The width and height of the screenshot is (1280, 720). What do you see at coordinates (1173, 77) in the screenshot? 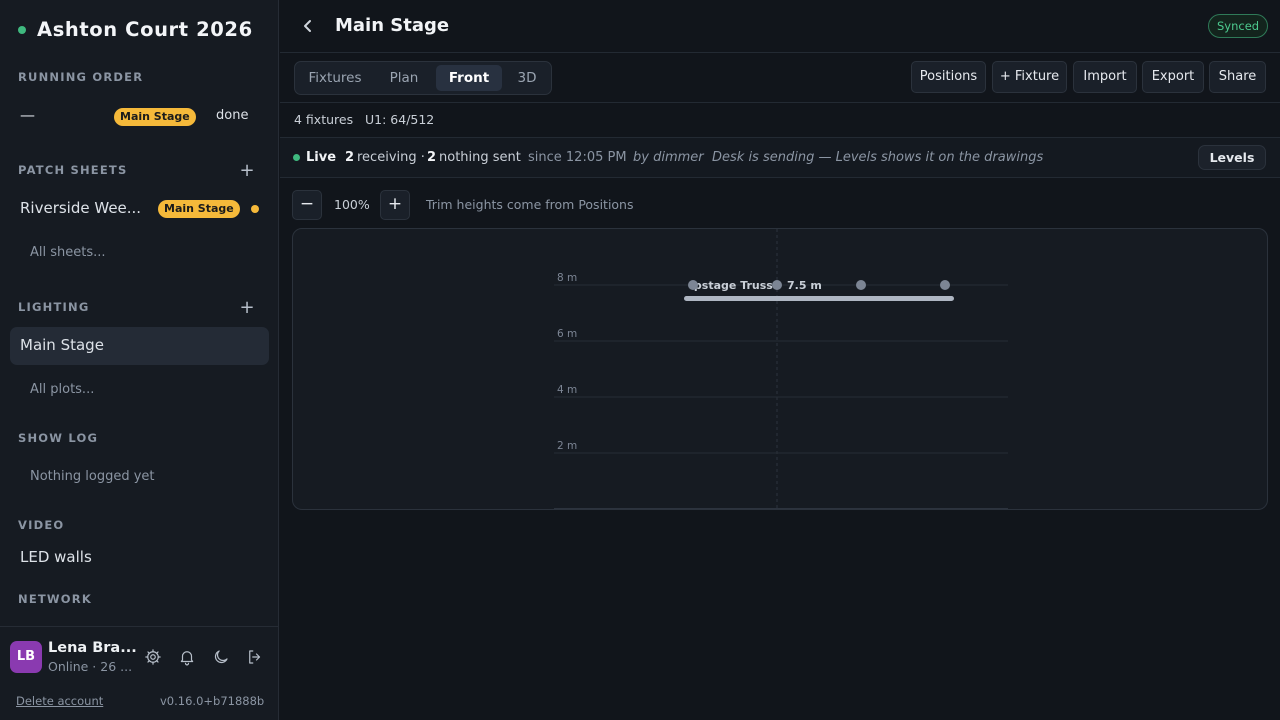
I see `export-button: Export` at bounding box center [1173, 77].